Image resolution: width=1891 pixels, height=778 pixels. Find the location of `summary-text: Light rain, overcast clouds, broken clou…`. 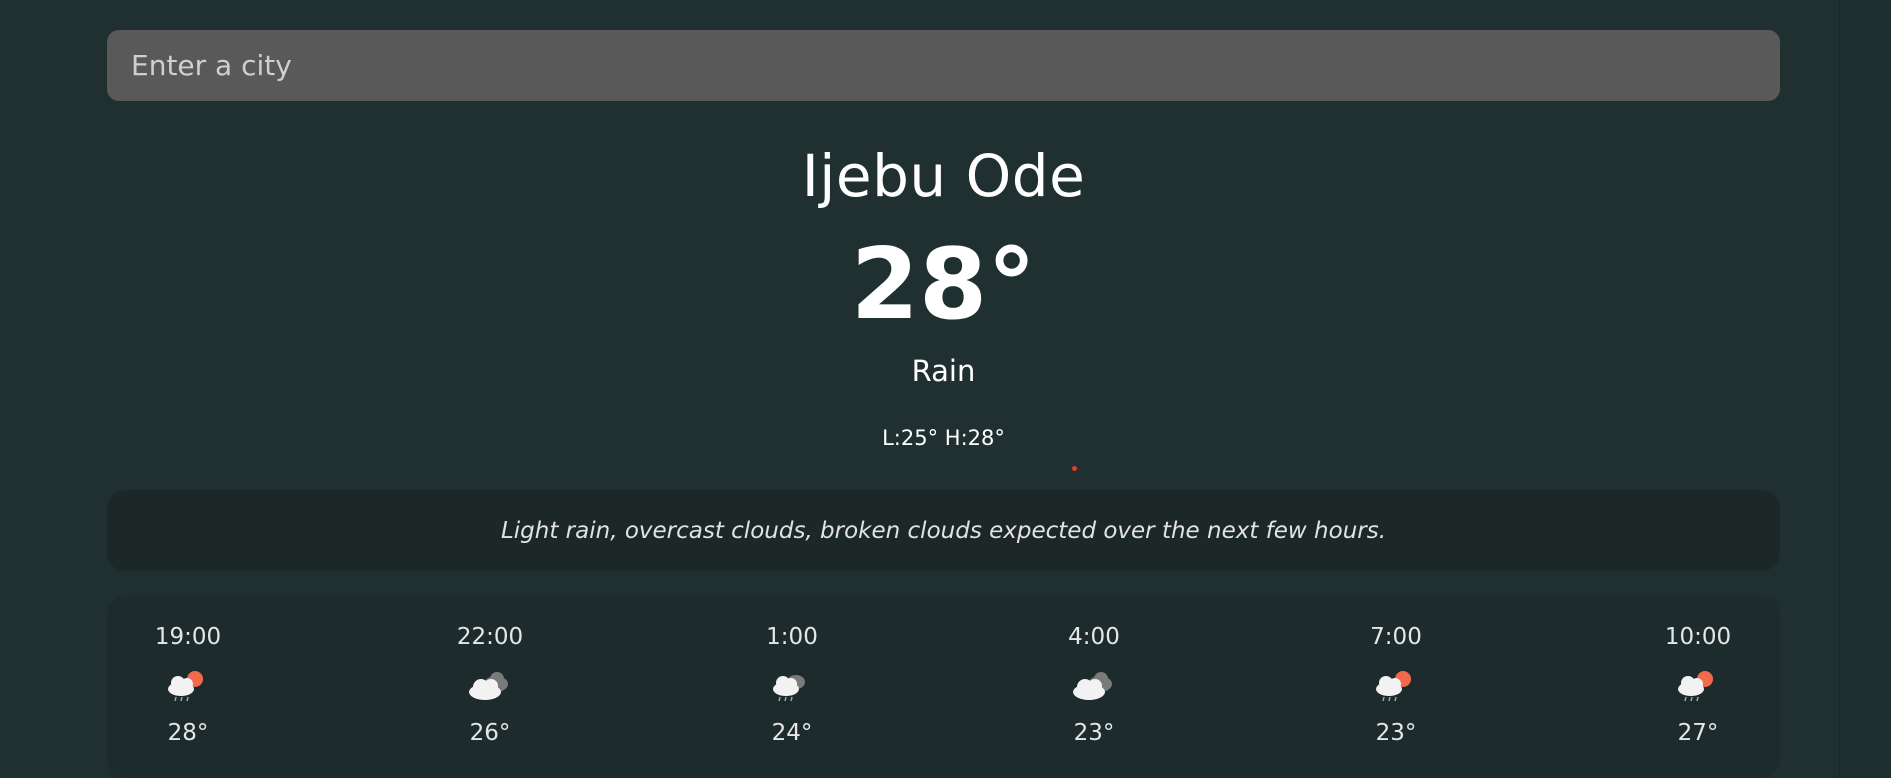

summary-text: Light rain, overcast clouds, broken clou… is located at coordinates (943, 530).